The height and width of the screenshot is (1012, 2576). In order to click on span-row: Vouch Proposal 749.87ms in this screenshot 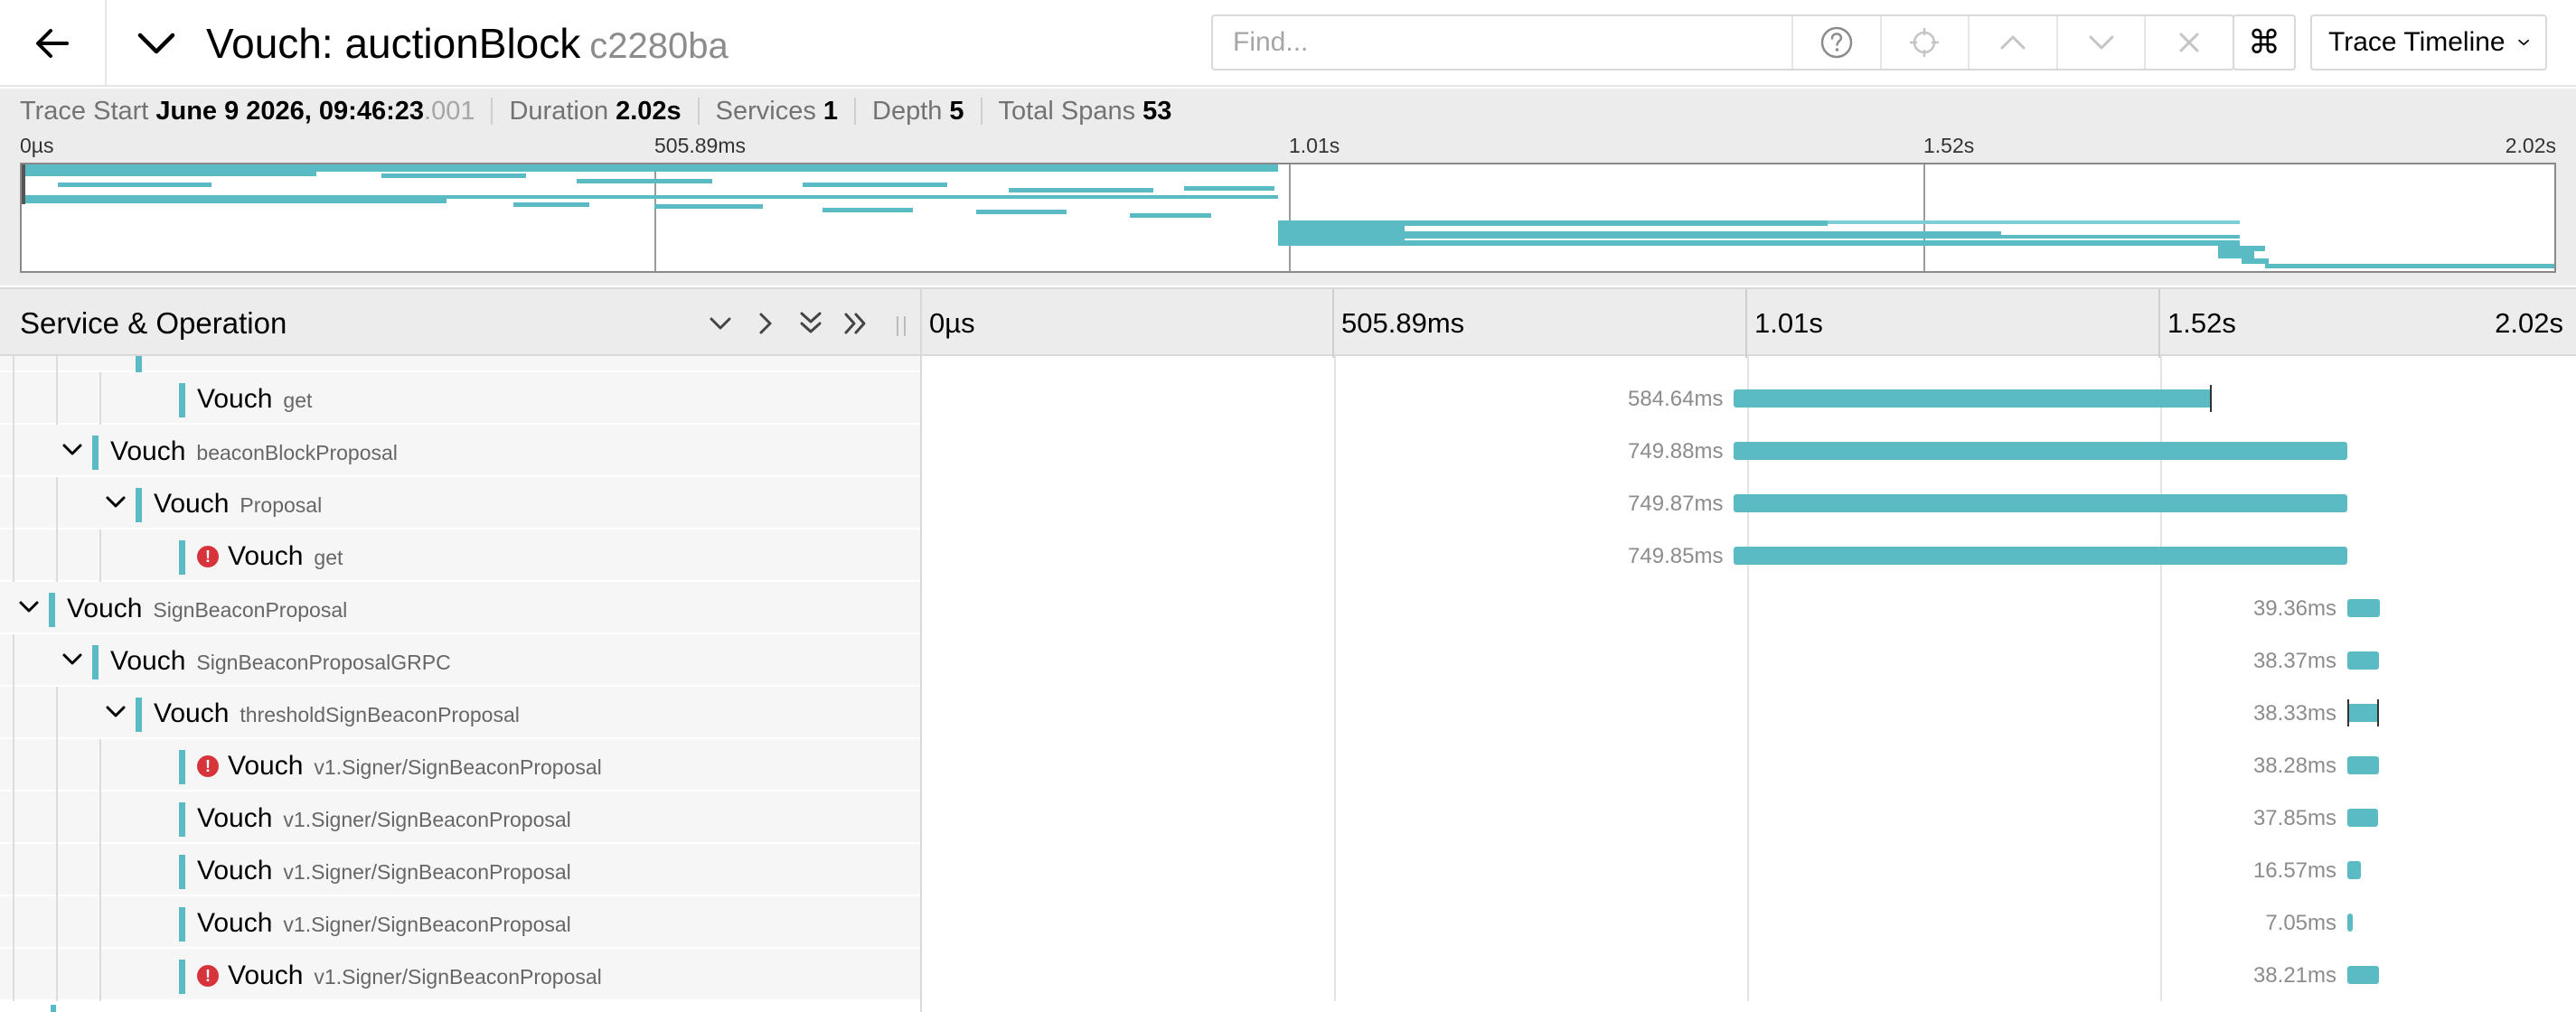, I will do `click(1288, 503)`.